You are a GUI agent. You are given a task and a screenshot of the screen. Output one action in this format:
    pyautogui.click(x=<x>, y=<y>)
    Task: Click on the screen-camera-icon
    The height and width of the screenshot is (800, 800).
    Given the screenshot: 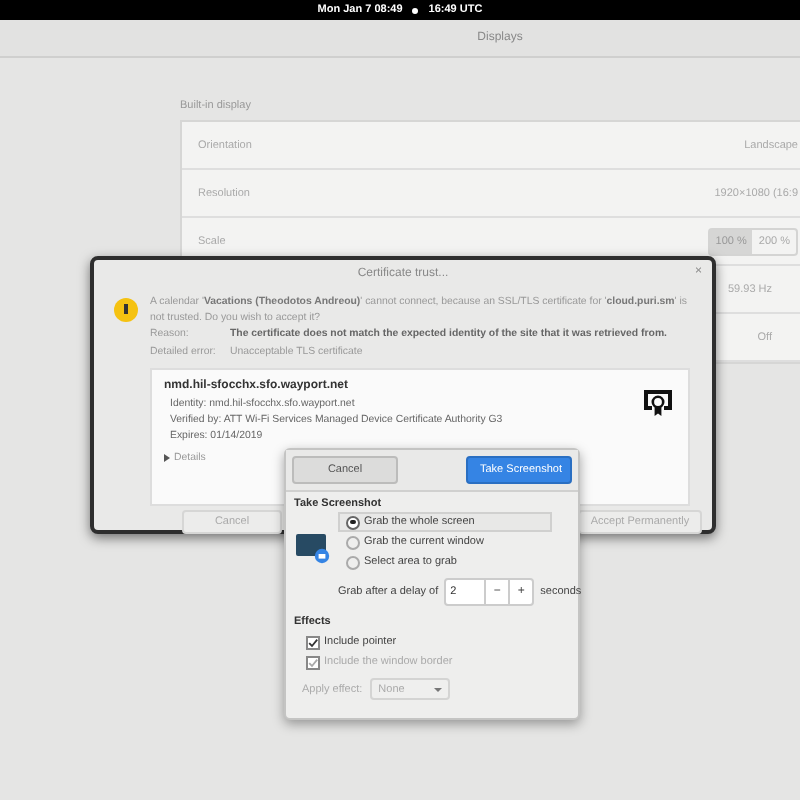 What is the action you would take?
    pyautogui.click(x=313, y=549)
    